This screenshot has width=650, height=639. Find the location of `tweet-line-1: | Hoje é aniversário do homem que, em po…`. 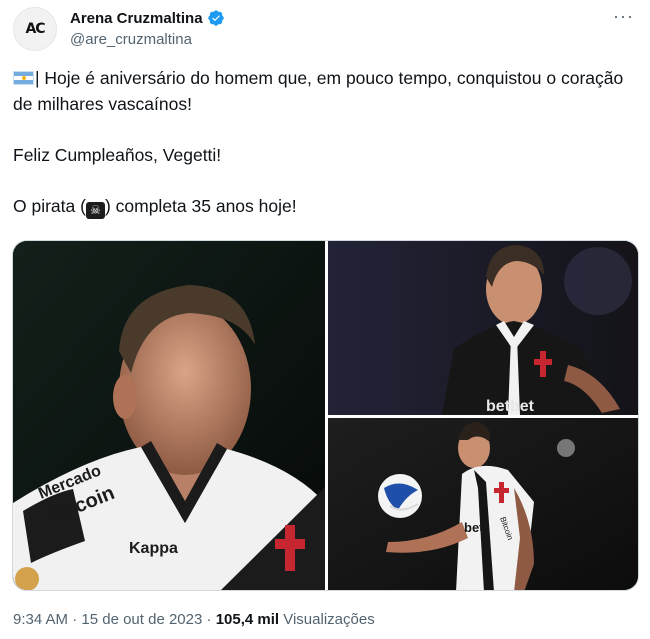

tweet-line-1: | Hoje é aniversário do homem que, em po… is located at coordinates (318, 91).